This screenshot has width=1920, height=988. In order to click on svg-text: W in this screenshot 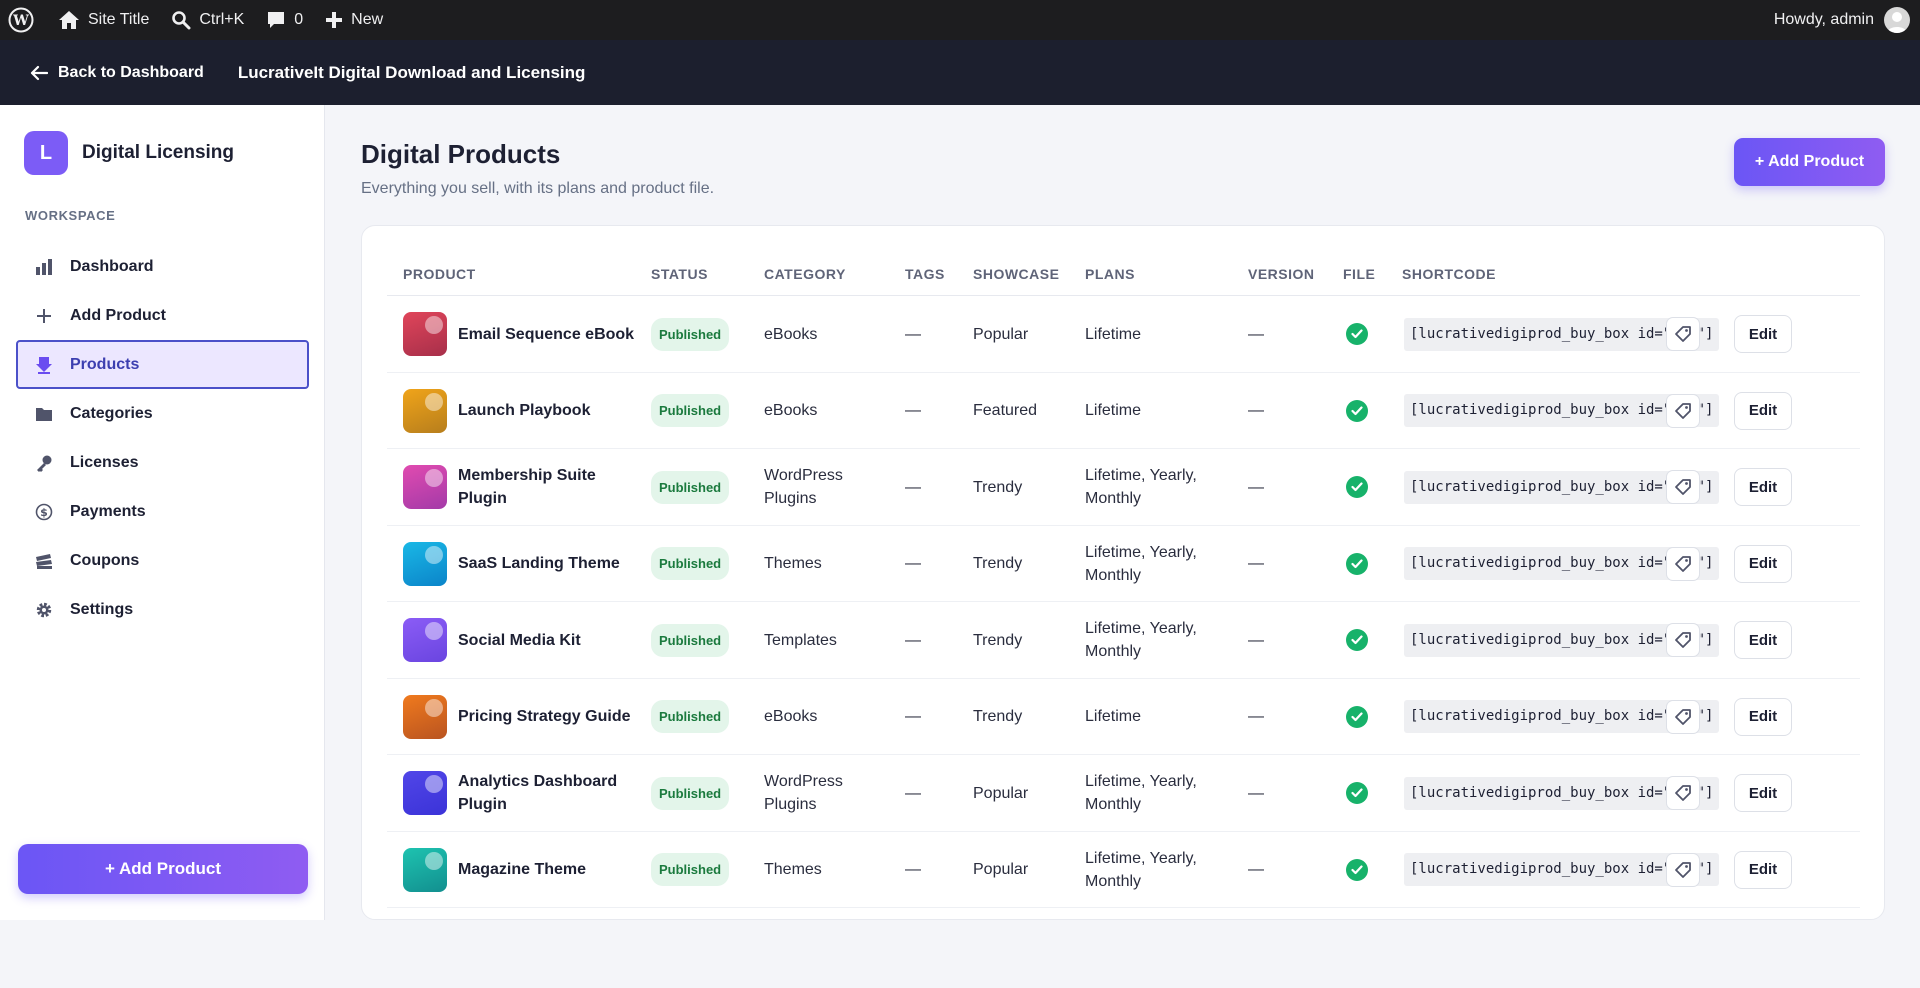, I will do `click(20, 21)`.